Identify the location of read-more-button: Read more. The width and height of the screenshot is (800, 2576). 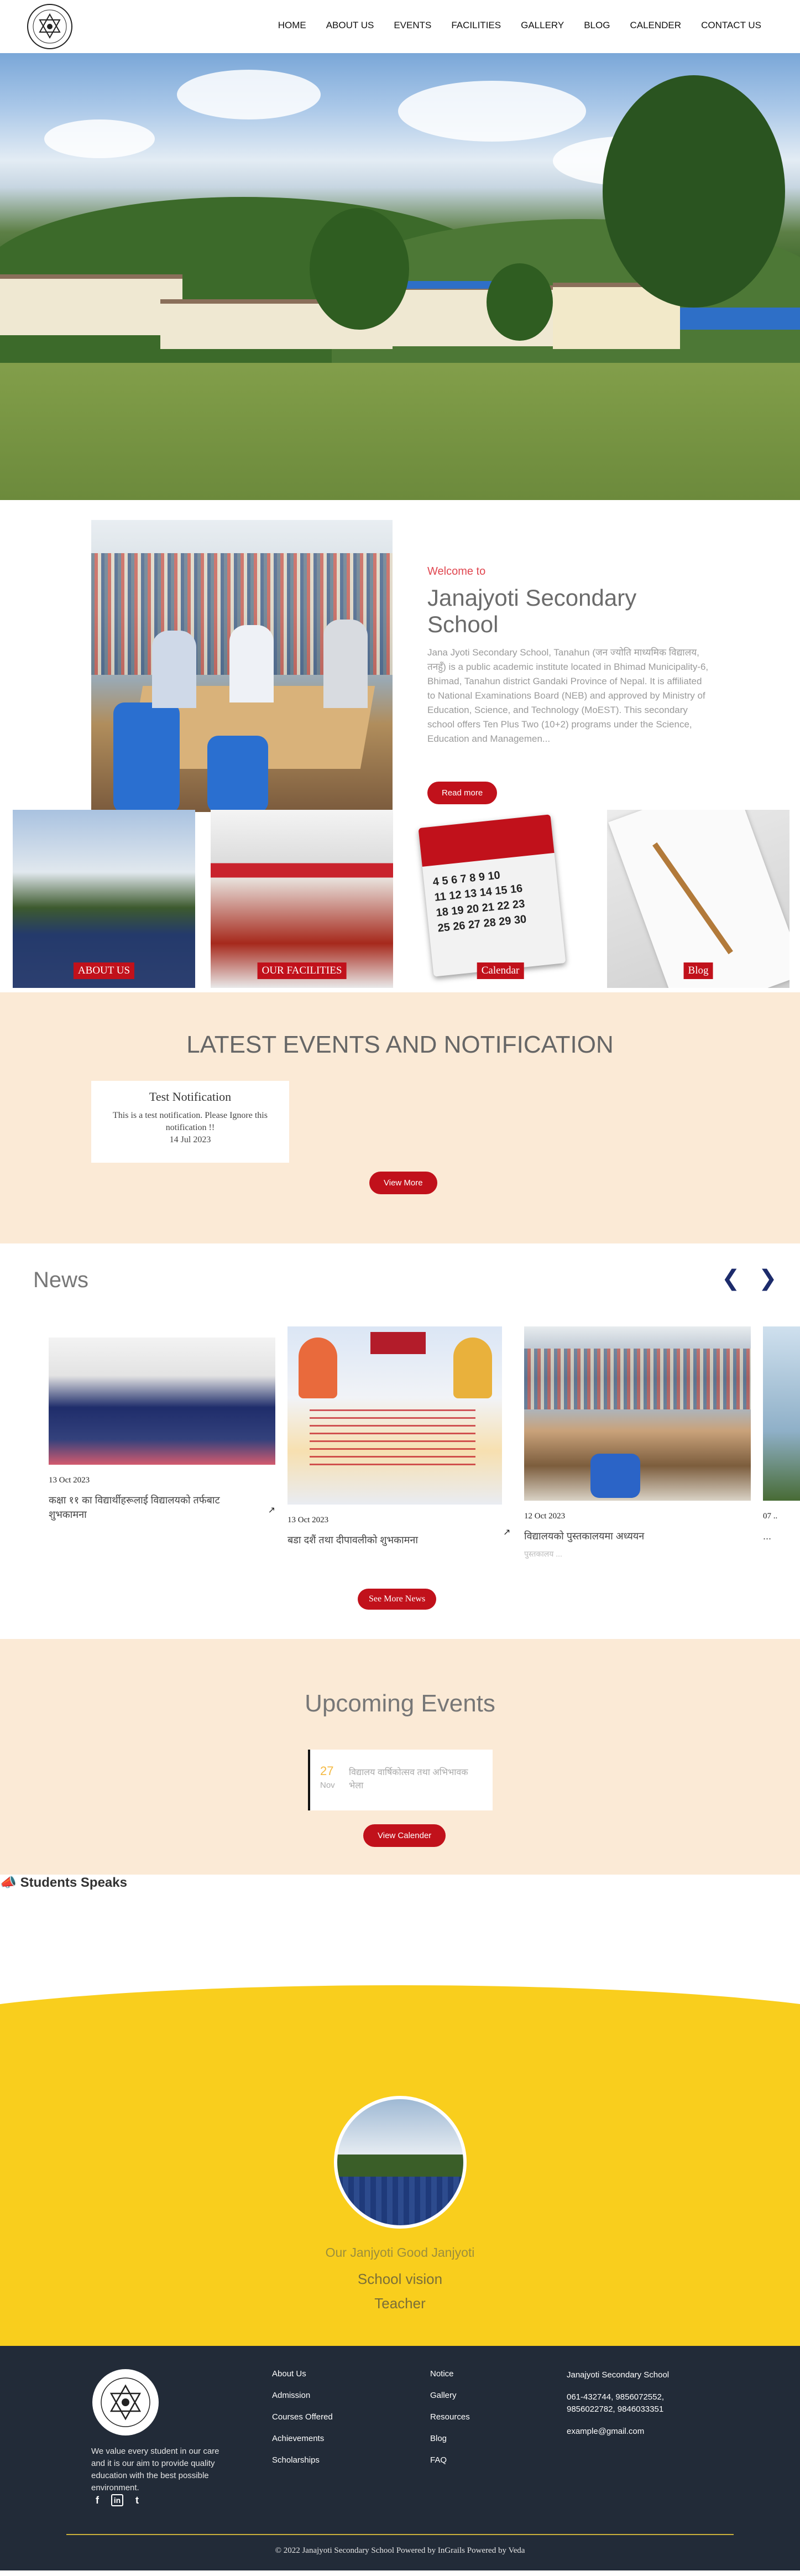
(462, 793).